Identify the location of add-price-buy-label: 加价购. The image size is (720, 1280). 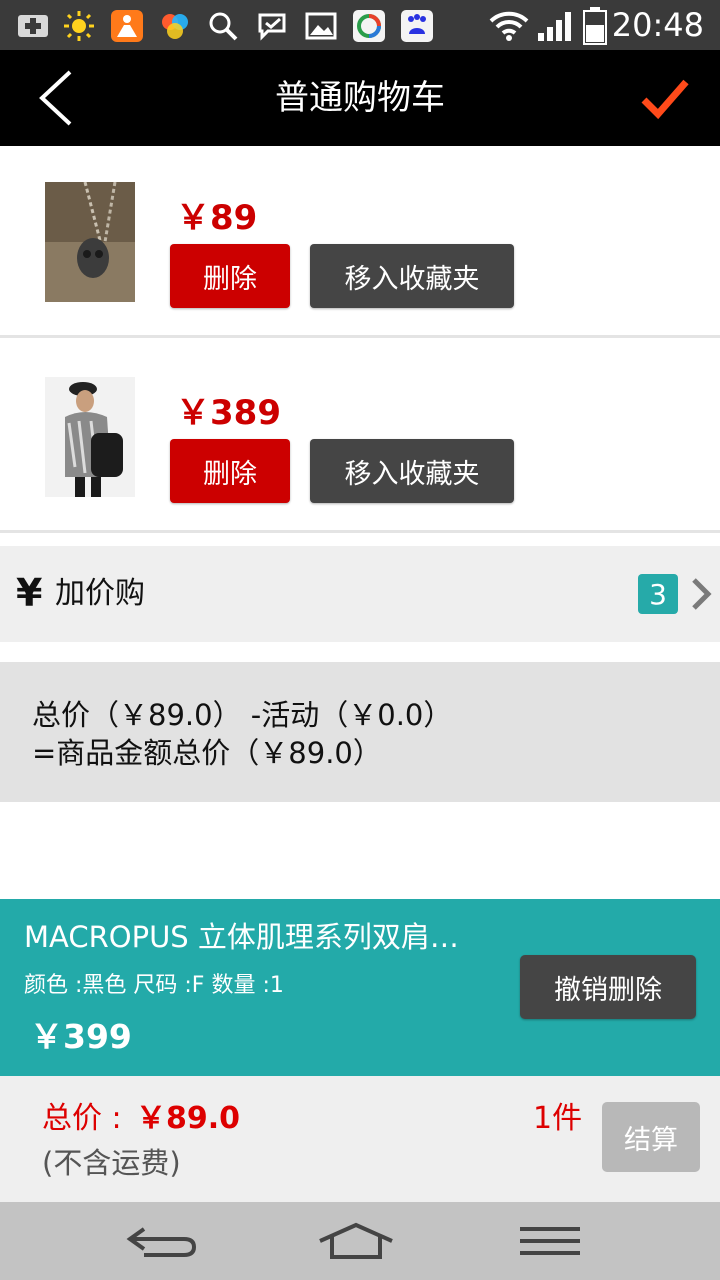
(100, 593).